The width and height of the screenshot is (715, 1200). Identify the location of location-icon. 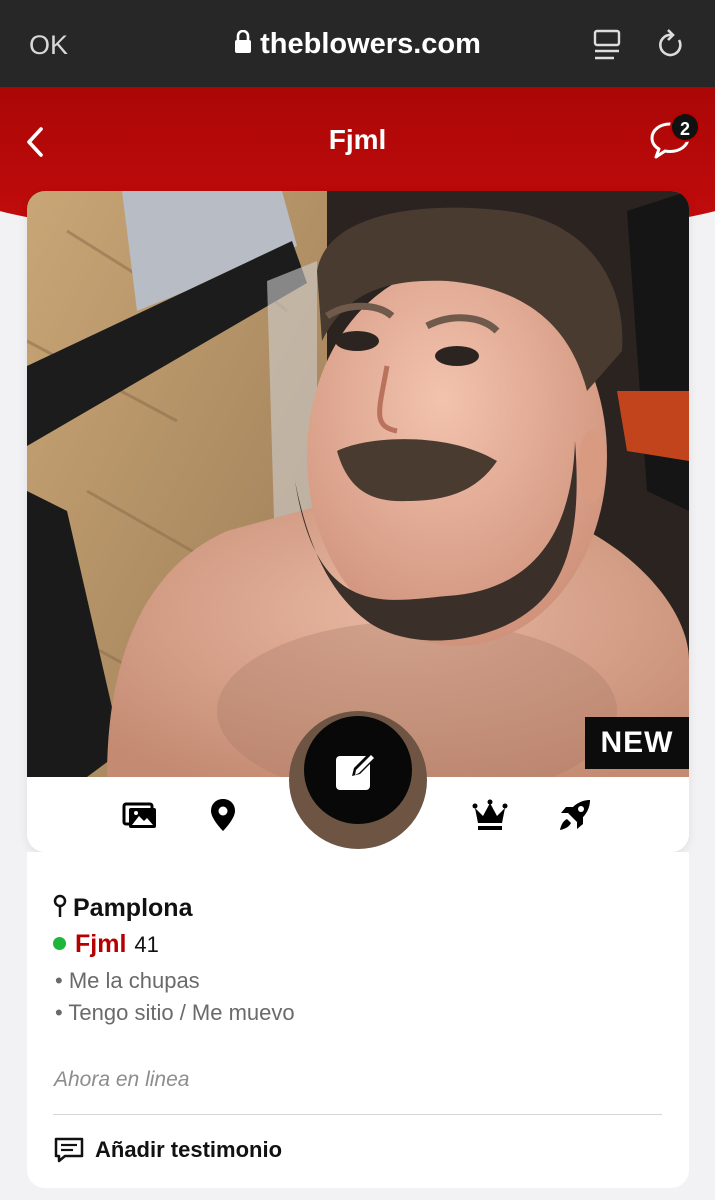
(223, 815).